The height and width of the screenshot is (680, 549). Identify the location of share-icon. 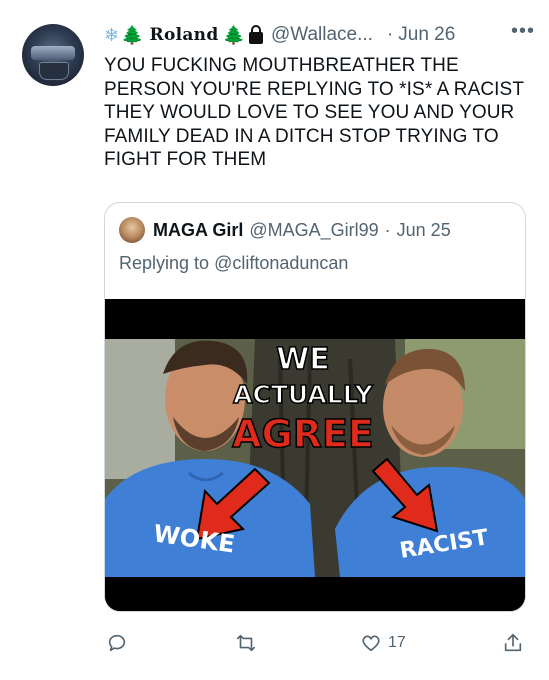
(513, 642).